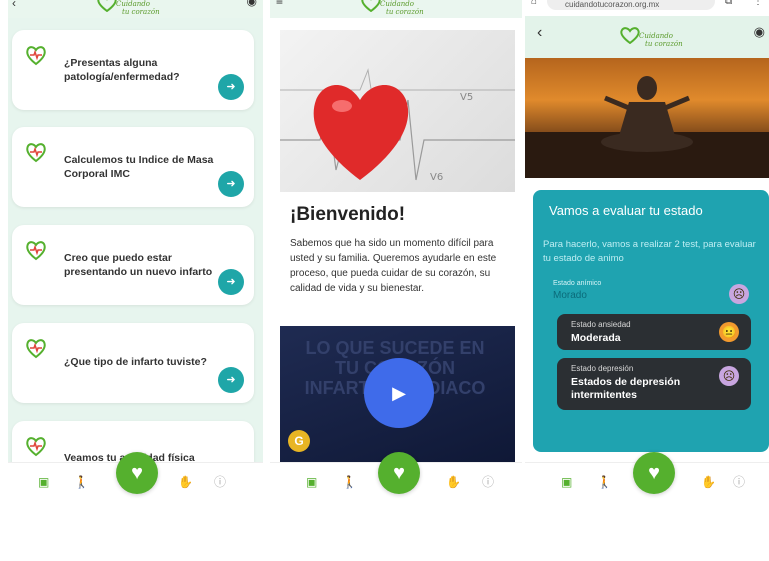 This screenshot has width=769, height=561. Describe the element at coordinates (534, 3) in the screenshot. I see `home-icon: ⌂` at that location.